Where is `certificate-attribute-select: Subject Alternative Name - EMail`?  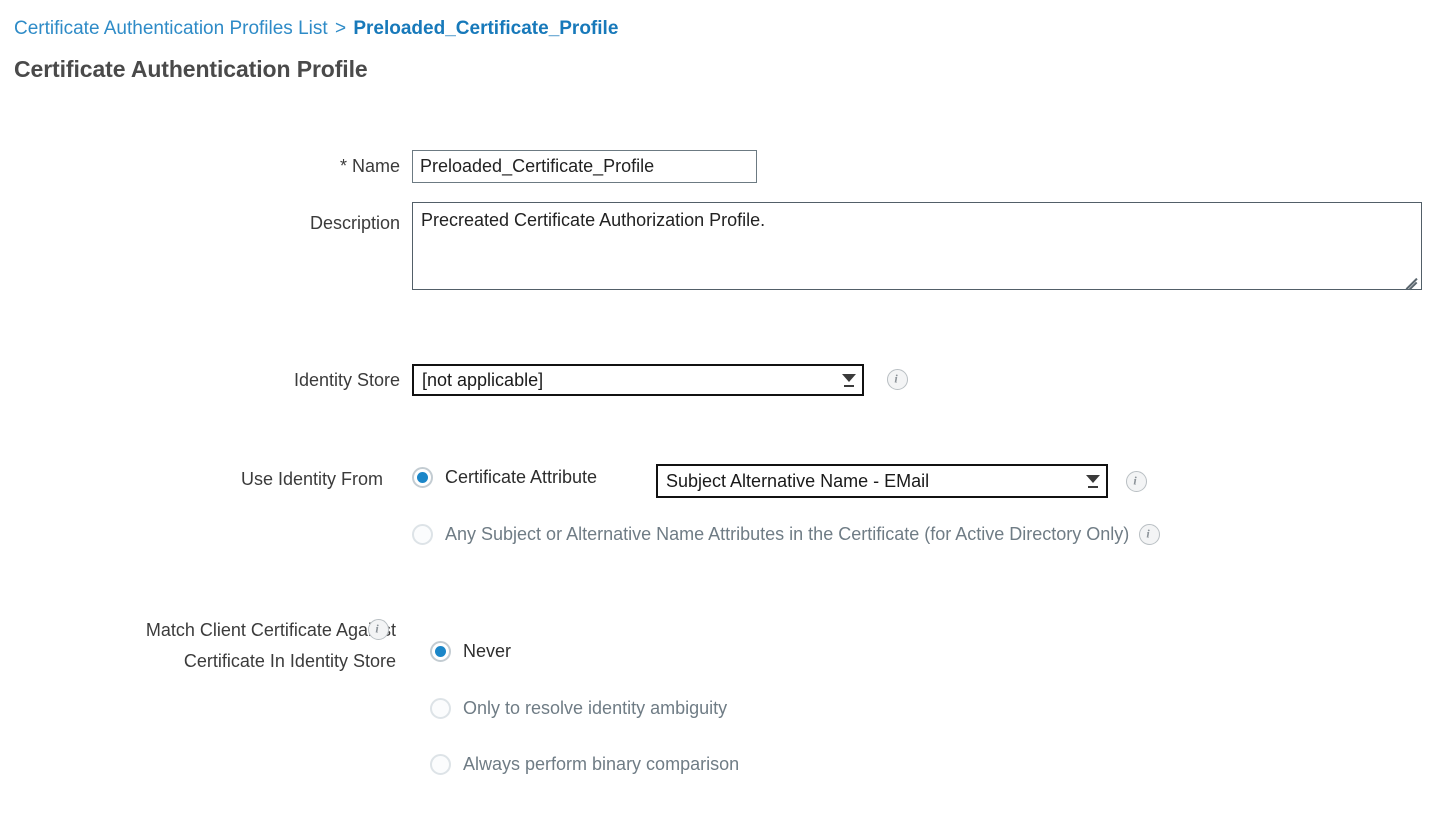 certificate-attribute-select: Subject Alternative Name - EMail is located at coordinates (882, 481).